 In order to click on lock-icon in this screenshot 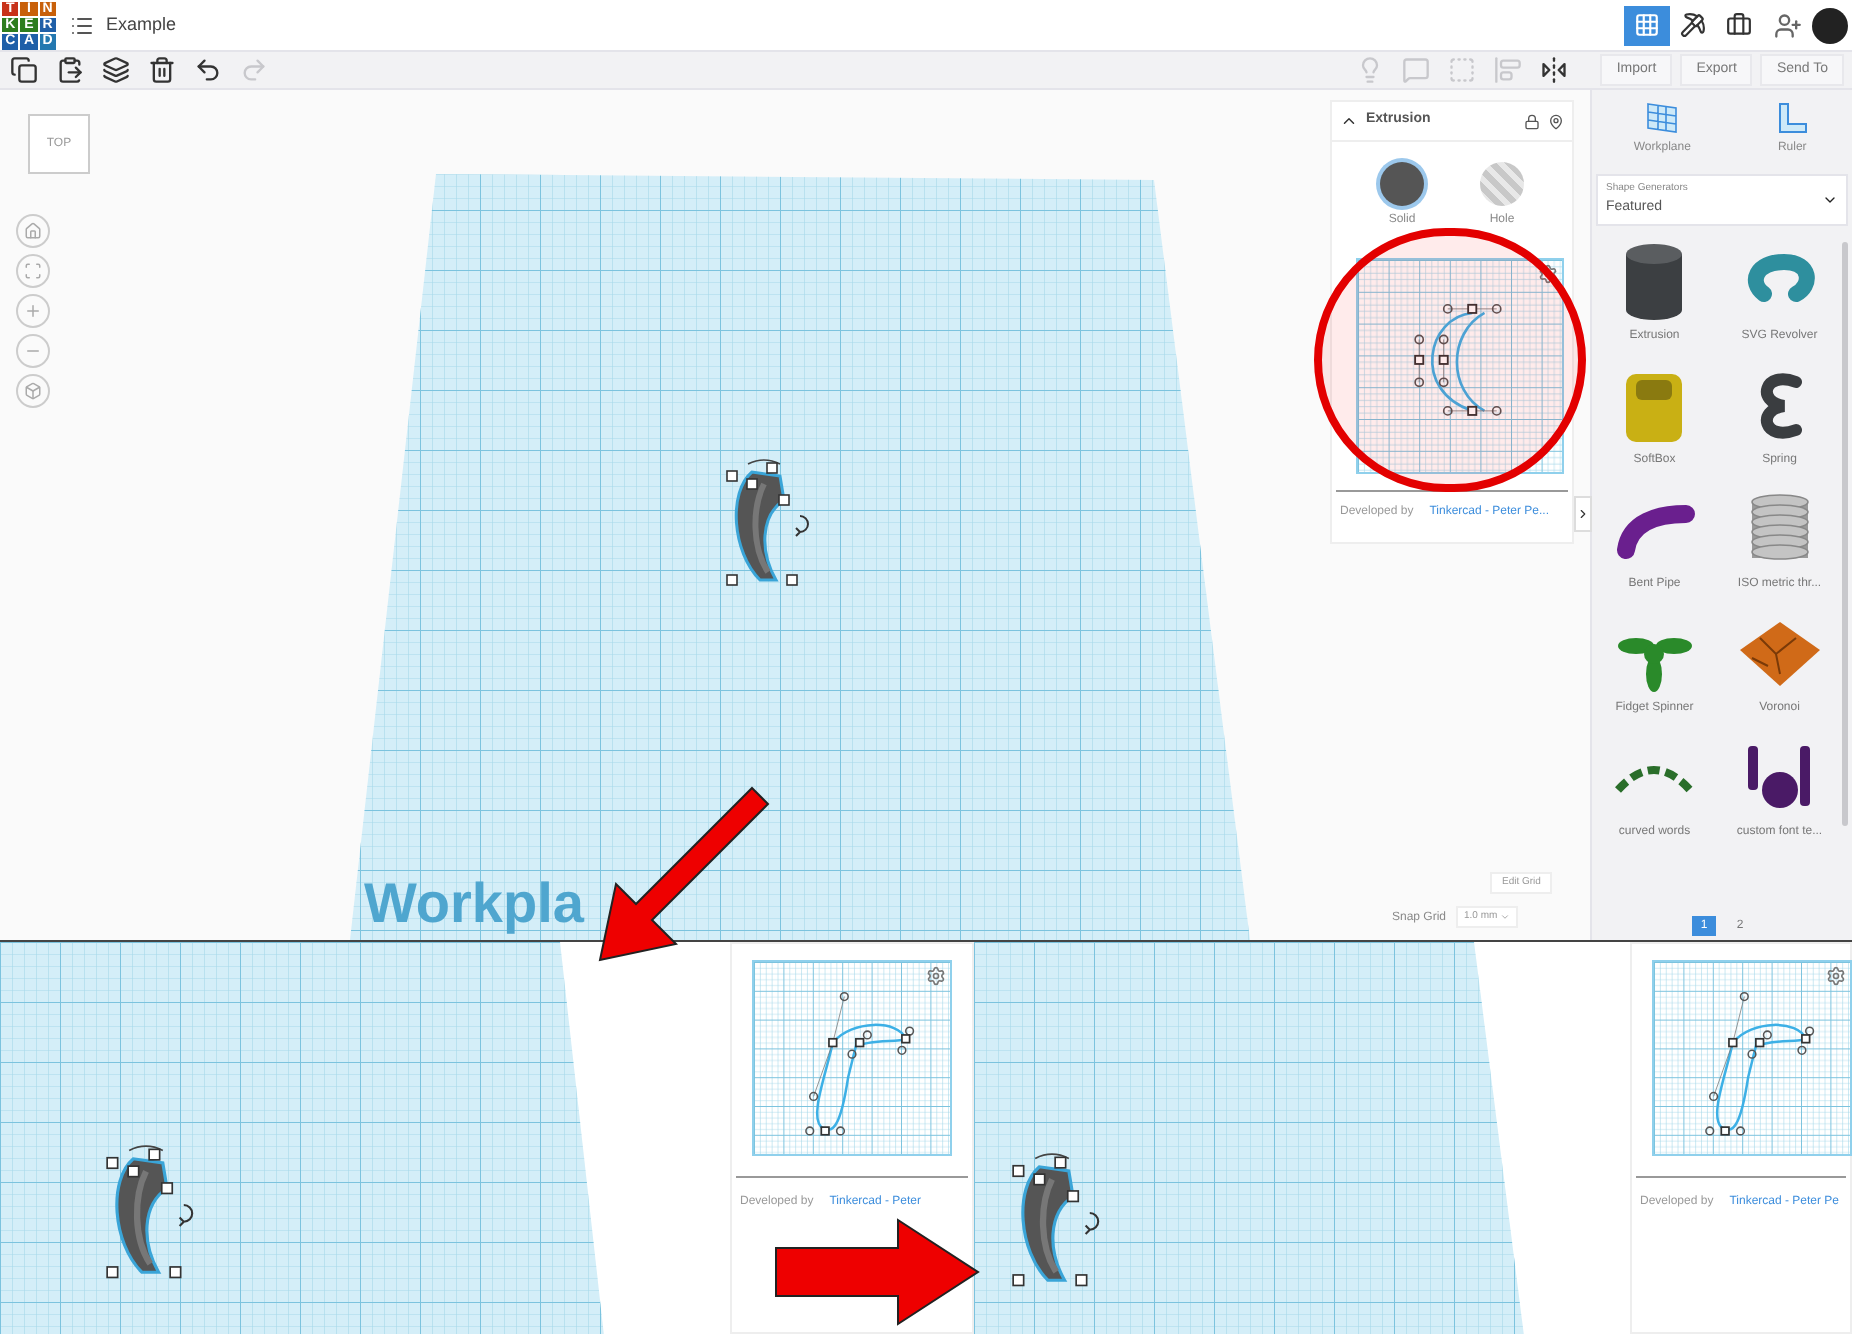, I will do `click(1532, 121)`.